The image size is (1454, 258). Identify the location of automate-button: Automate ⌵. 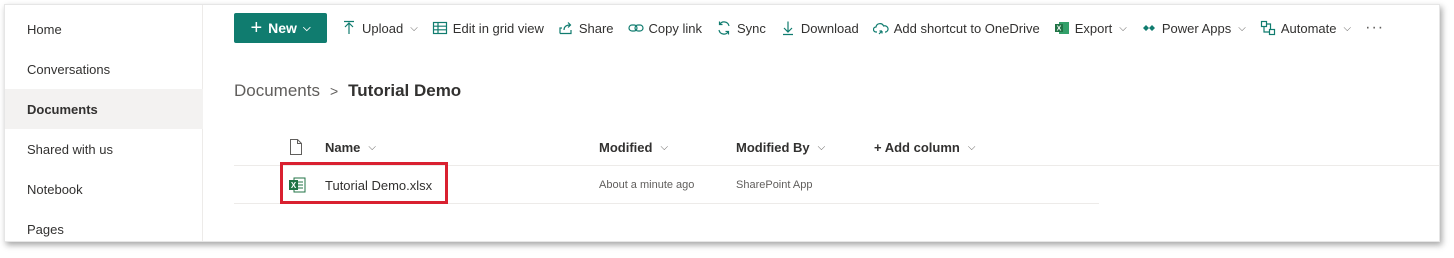
(1305, 28).